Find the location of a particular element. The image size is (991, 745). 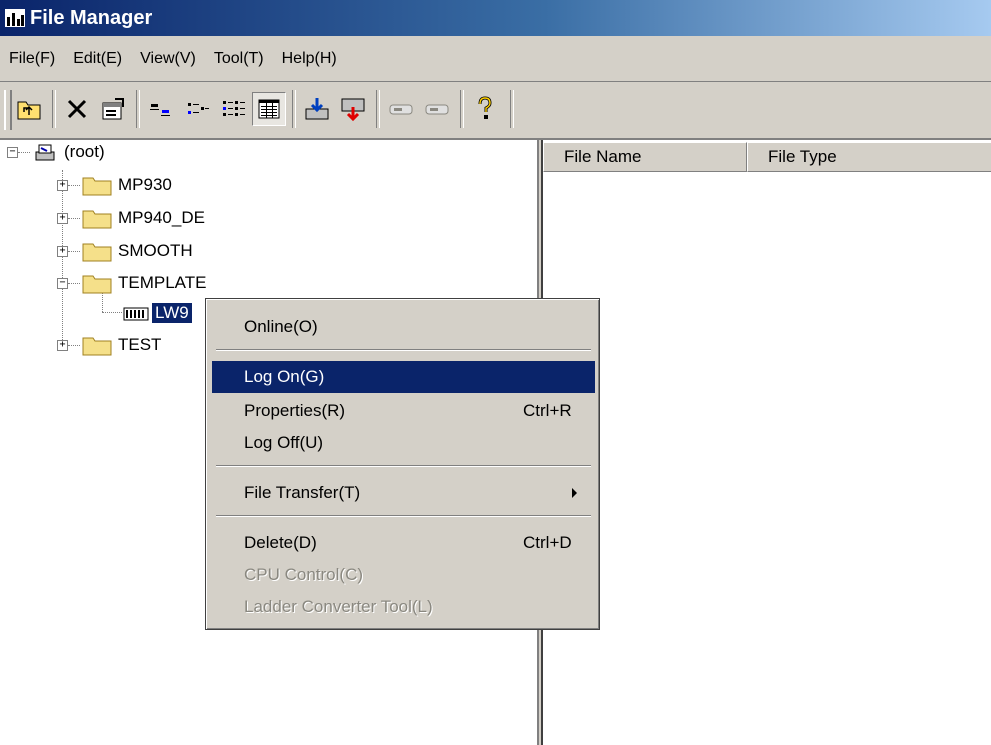

tree-item-test: TEST is located at coordinates (121, 345).